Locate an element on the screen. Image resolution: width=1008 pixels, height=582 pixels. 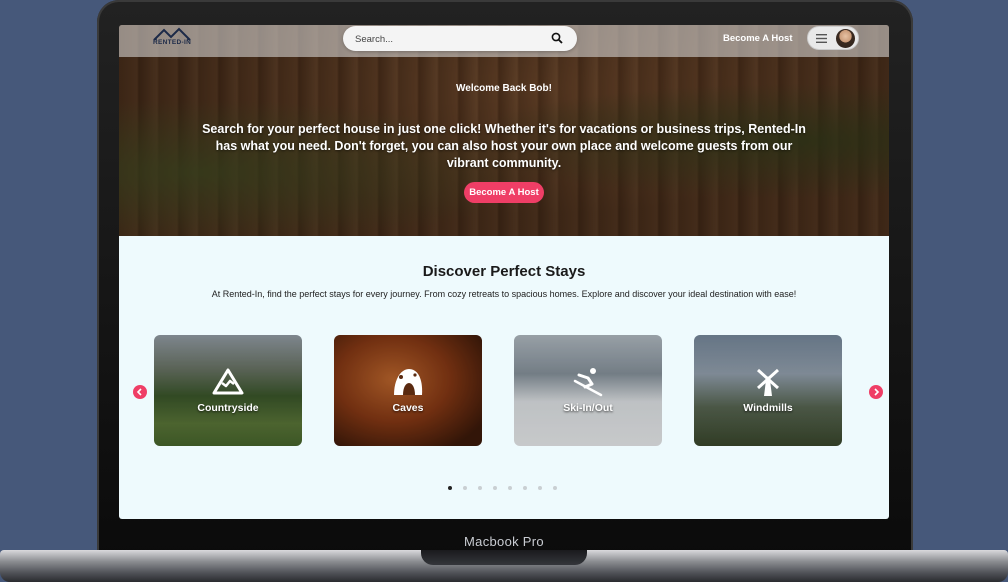
section-title: Discover Perfect Stays is located at coordinates (504, 271).